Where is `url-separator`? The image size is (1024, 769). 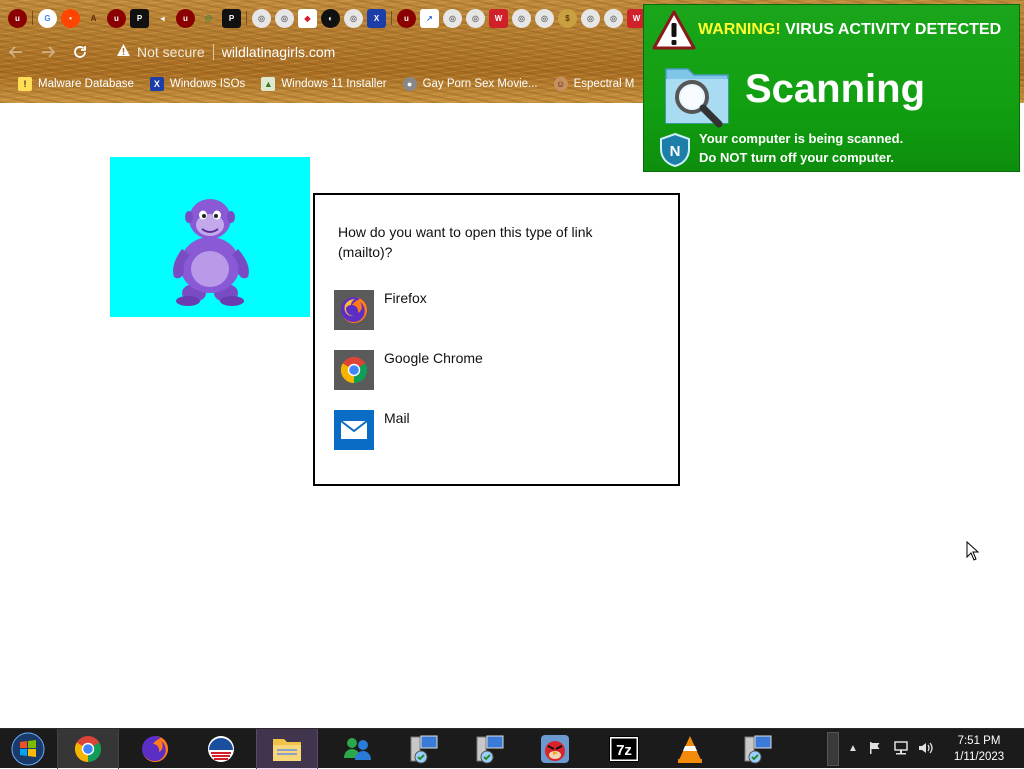
url-separator is located at coordinates (213, 52).